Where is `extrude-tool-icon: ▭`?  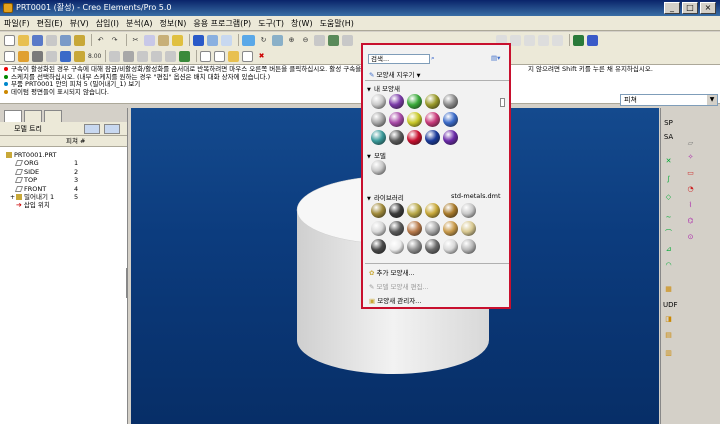
extrude-tool-icon: ▭ is located at coordinates (690, 173).